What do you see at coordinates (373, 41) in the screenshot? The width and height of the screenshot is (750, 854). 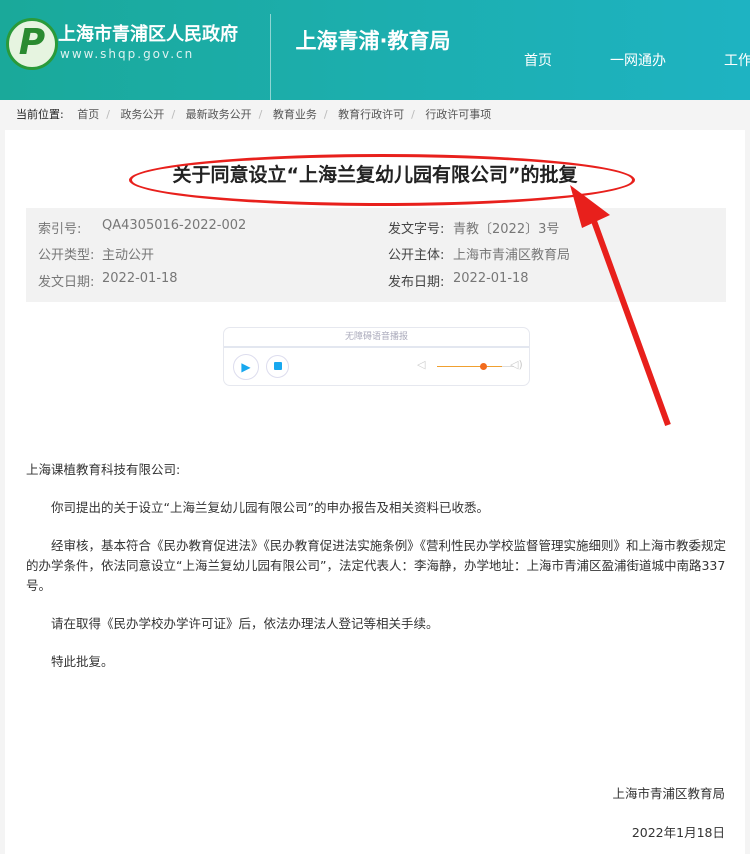 I see `bureau-name: 上海青浦·教育局` at bounding box center [373, 41].